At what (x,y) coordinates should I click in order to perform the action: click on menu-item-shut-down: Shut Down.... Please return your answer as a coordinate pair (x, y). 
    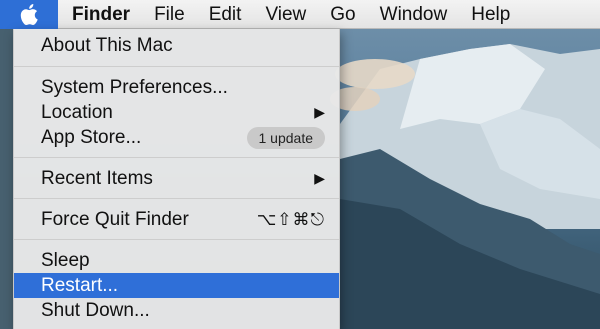
    Looking at the image, I should click on (176, 310).